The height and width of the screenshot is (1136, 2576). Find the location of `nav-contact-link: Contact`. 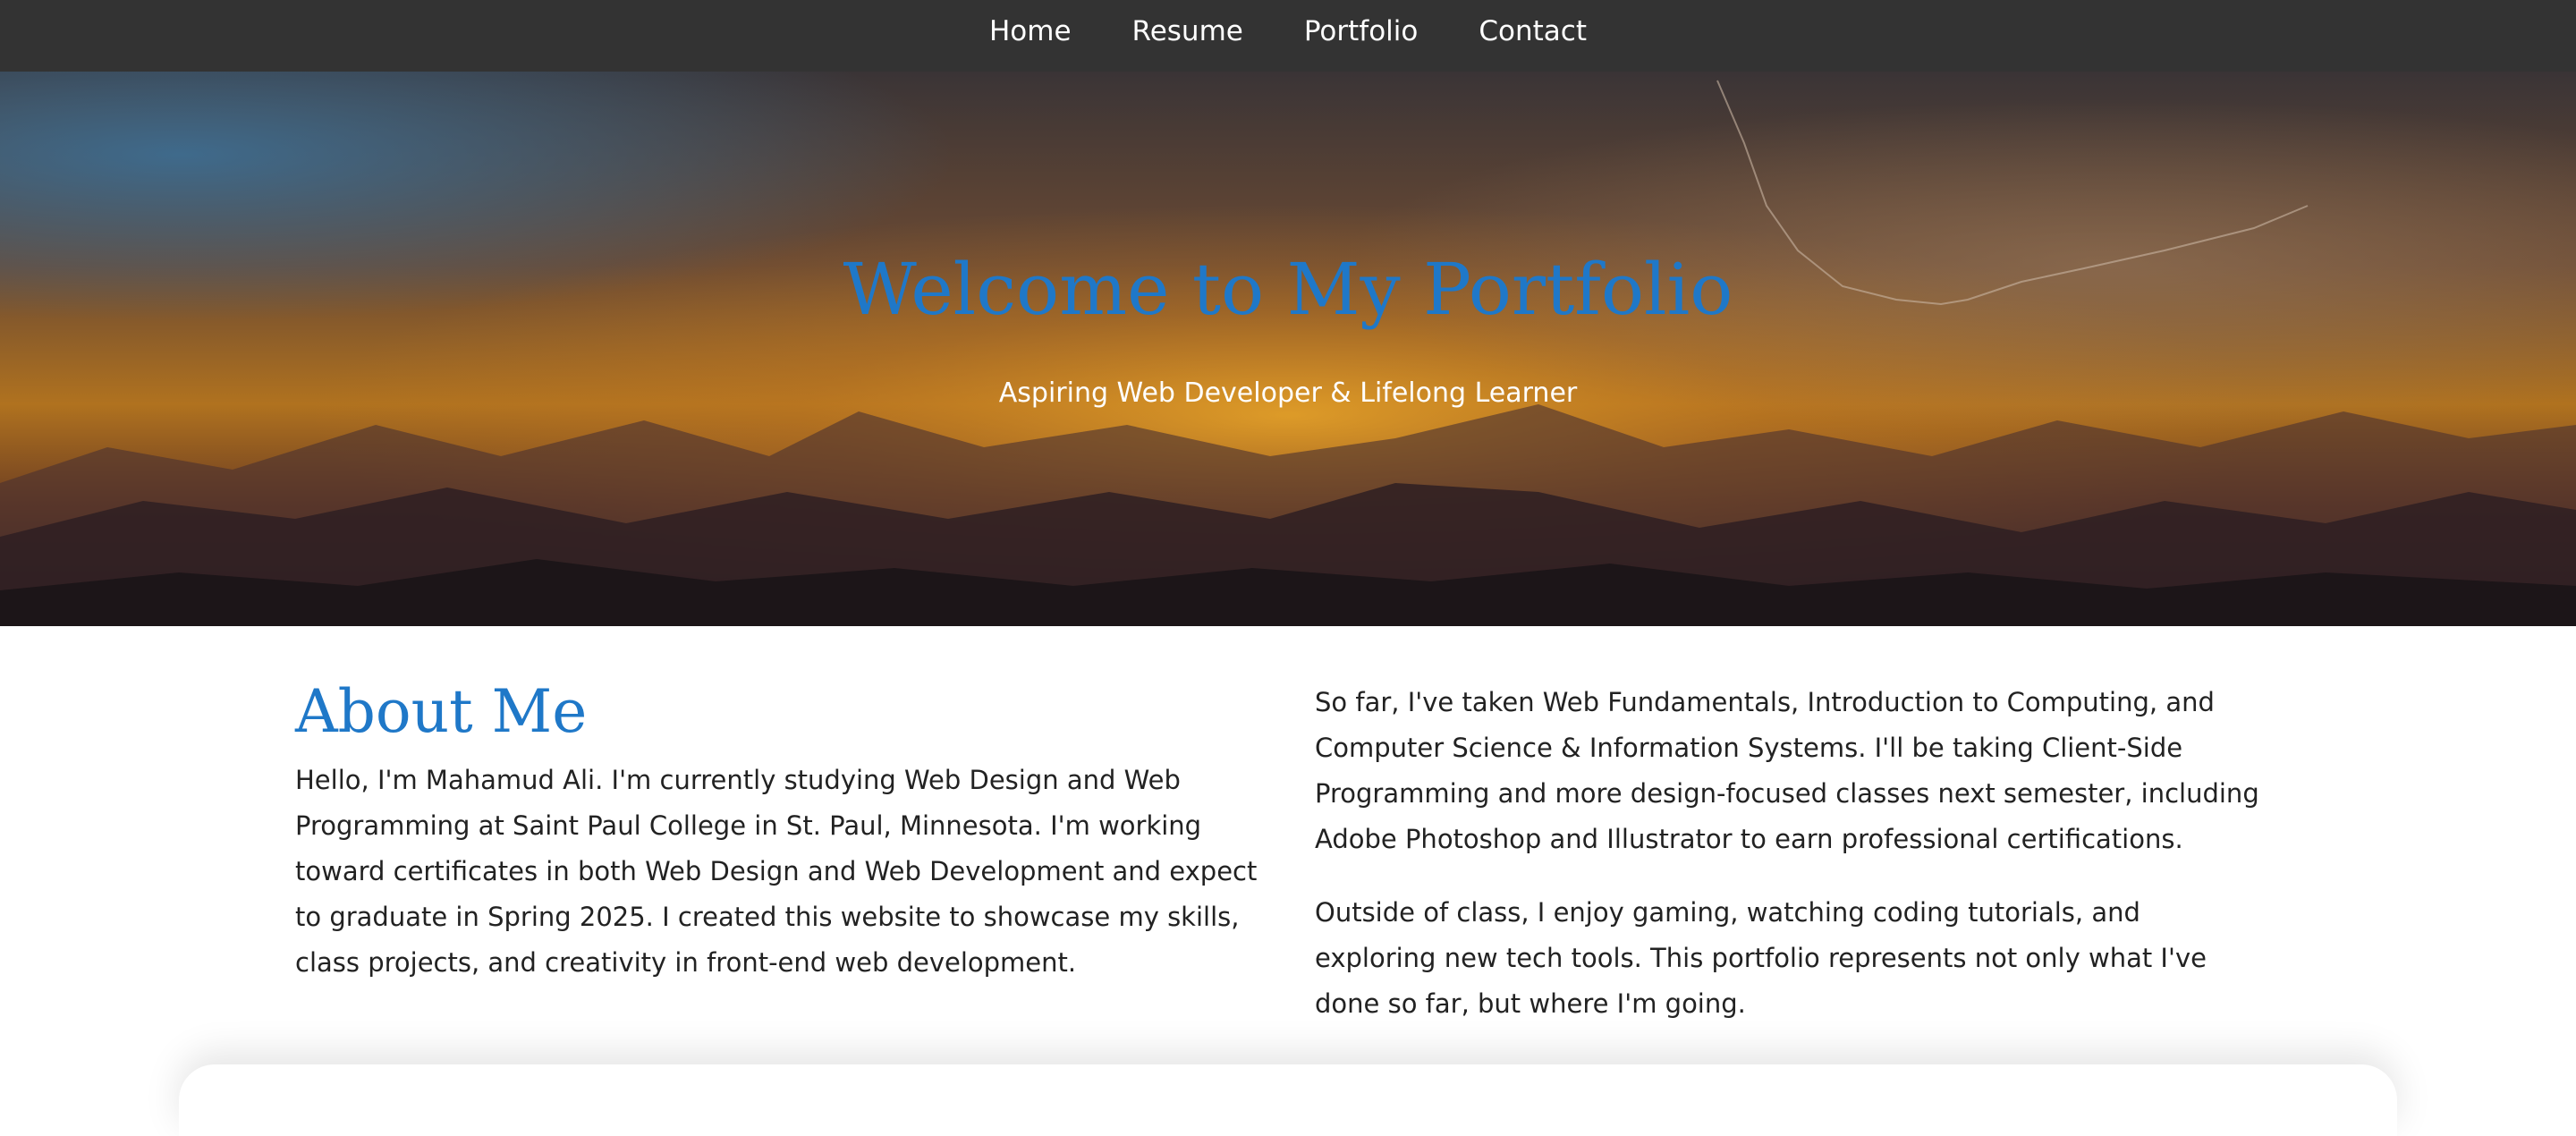

nav-contact-link: Contact is located at coordinates (1533, 31).